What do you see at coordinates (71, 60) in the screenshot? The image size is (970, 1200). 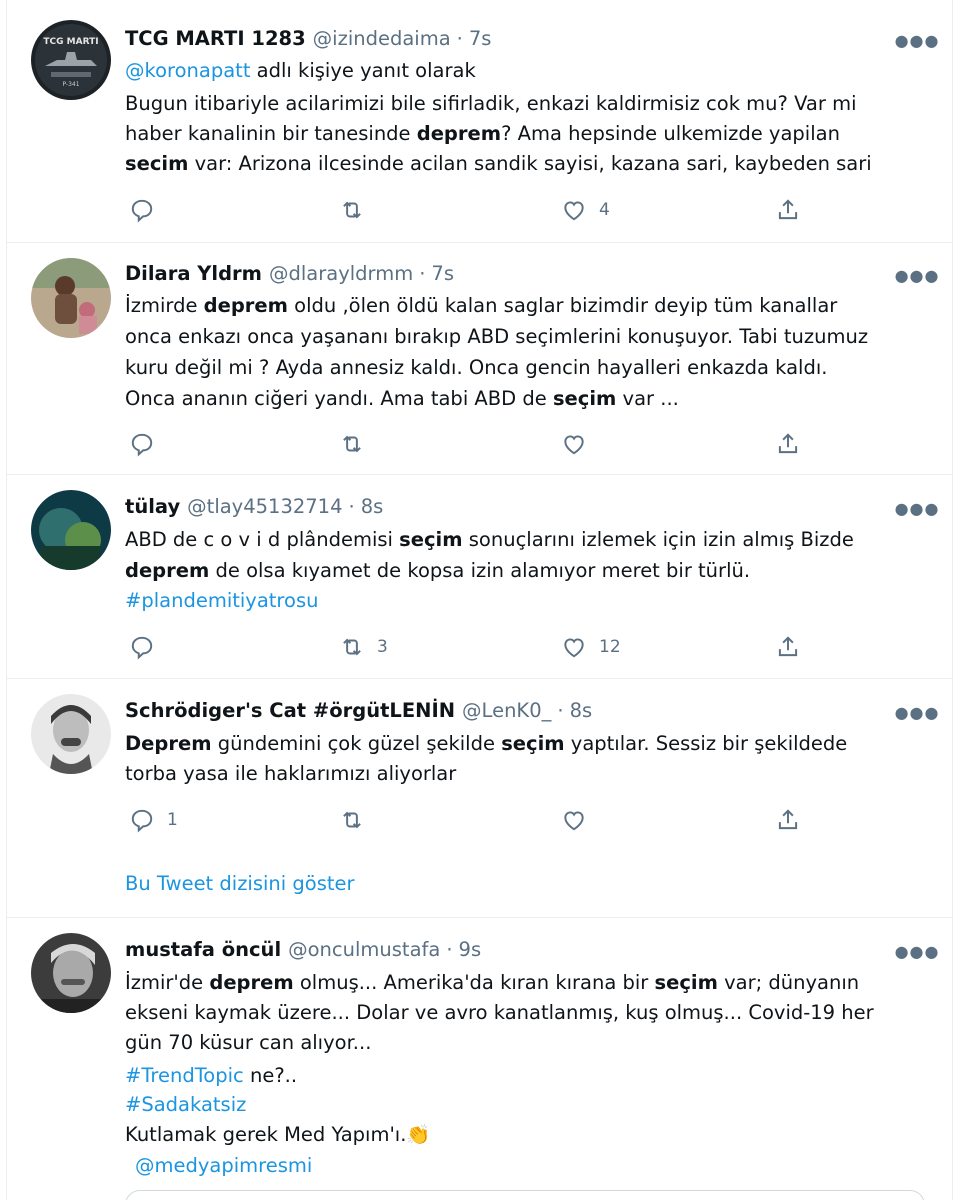 I see `avatar: TCG MARTI P-341` at bounding box center [71, 60].